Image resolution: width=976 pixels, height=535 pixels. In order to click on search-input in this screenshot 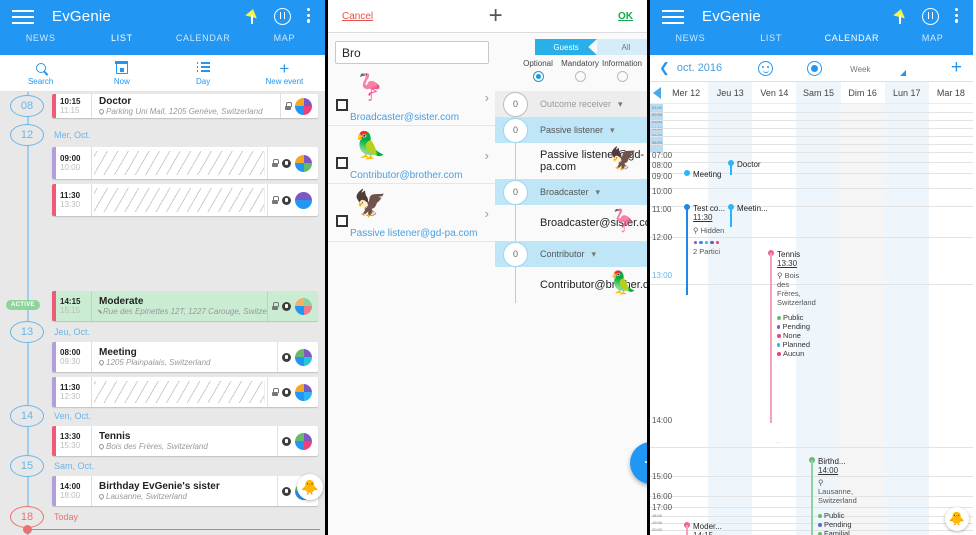, I will do `click(412, 52)`.